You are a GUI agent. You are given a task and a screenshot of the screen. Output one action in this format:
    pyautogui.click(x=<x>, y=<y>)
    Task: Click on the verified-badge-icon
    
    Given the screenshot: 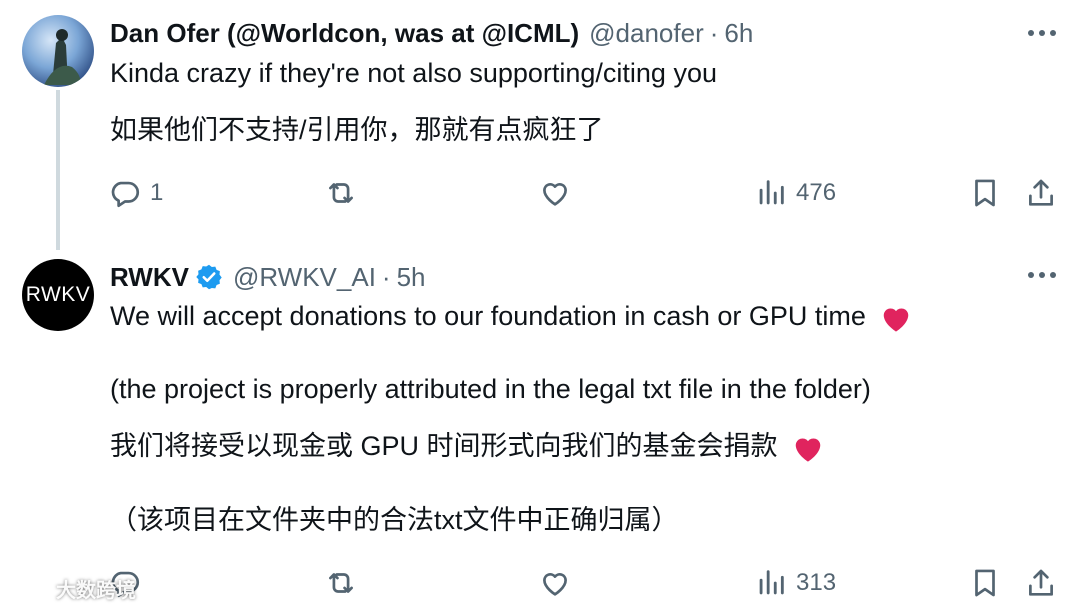 What is the action you would take?
    pyautogui.click(x=209, y=277)
    